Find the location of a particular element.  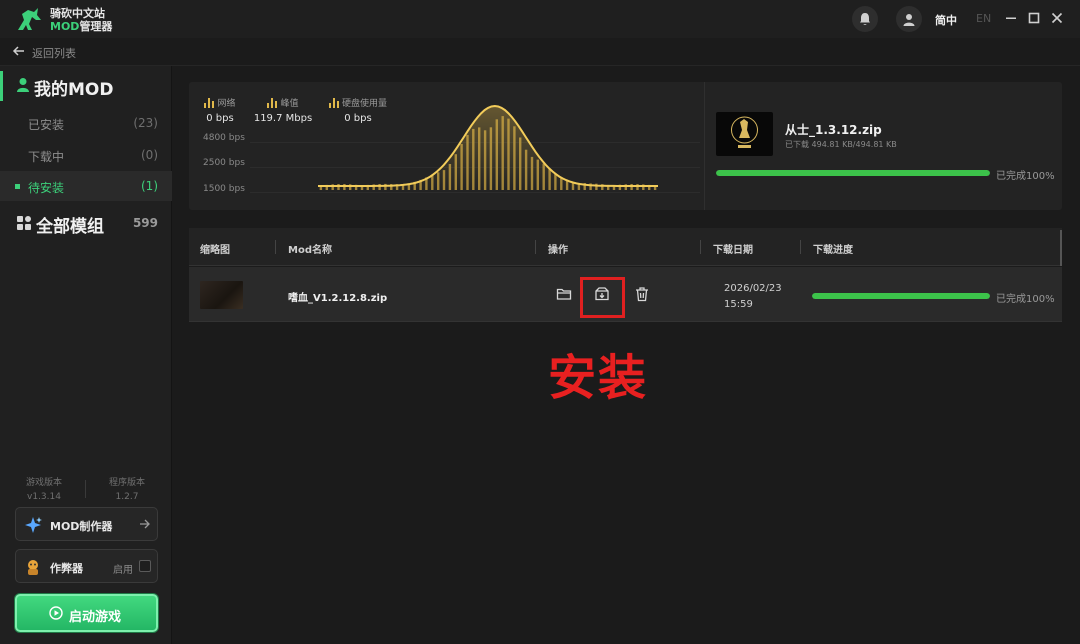

speed-chart is located at coordinates (488, 147).